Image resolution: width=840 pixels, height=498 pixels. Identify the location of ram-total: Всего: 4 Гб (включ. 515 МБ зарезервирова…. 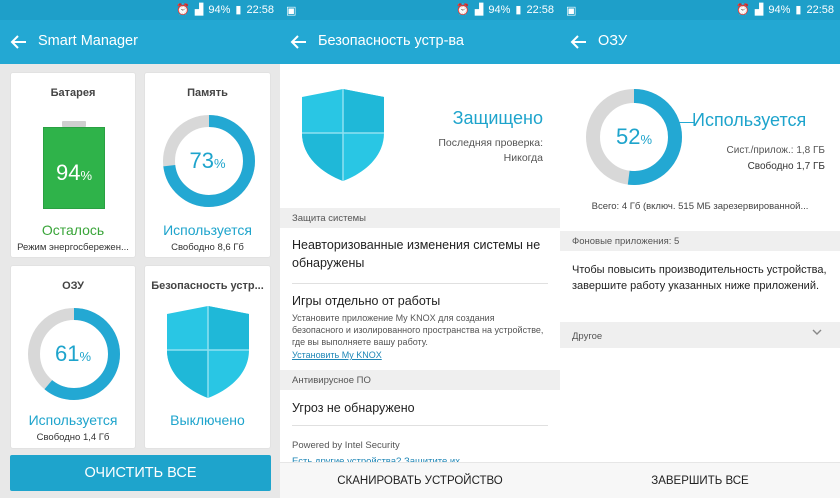
(700, 206).